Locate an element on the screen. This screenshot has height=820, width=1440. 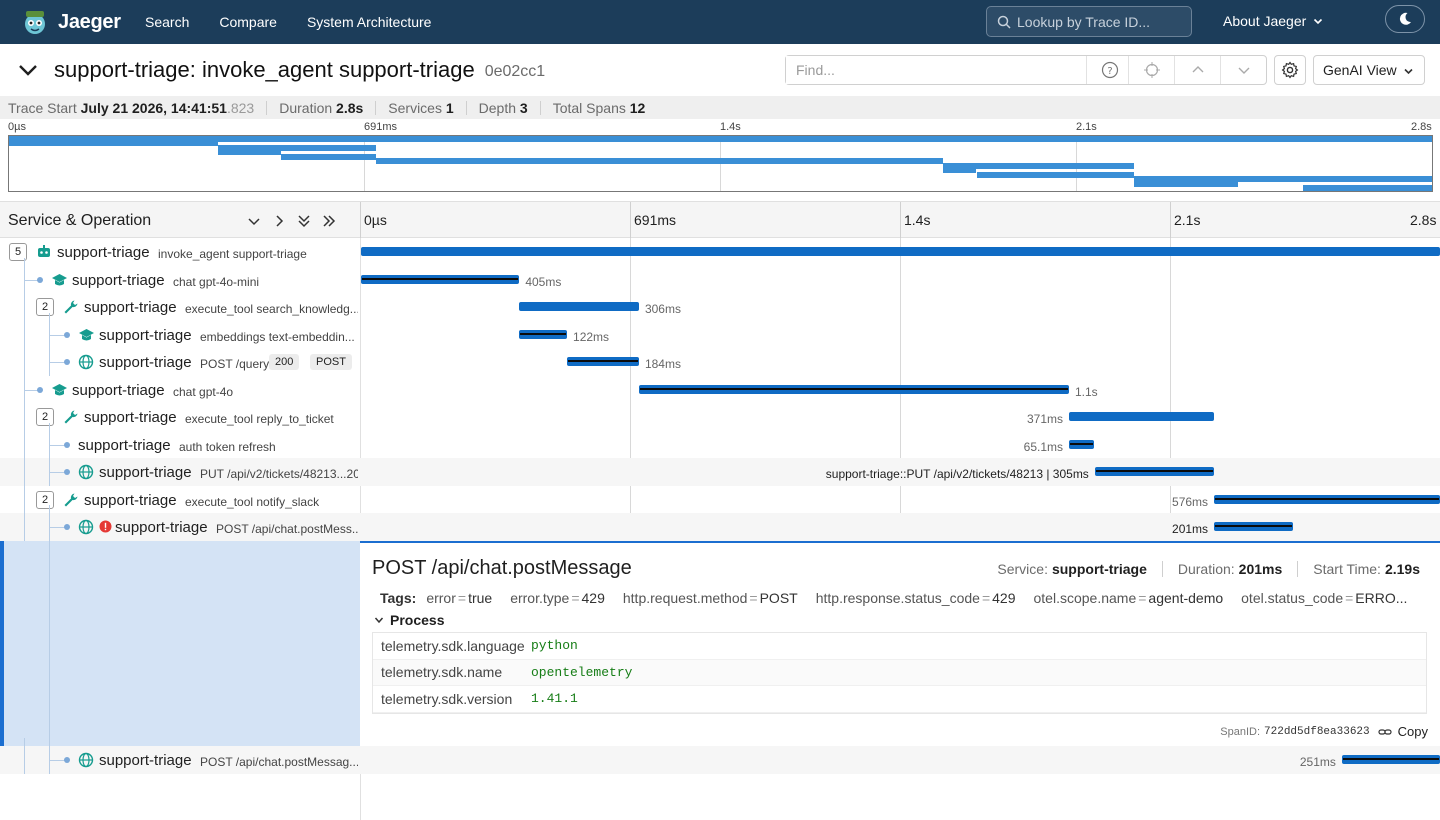
settings-button is located at coordinates (1290, 70).